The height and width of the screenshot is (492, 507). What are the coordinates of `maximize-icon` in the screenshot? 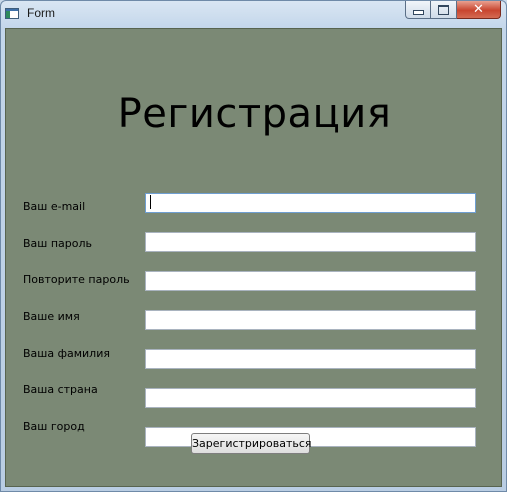 It's located at (443, 9).